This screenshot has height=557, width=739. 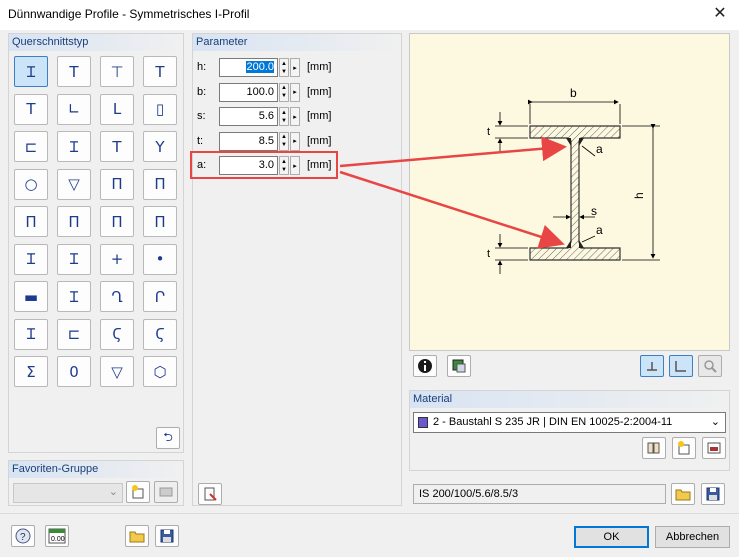 What do you see at coordinates (453, 152) in the screenshot?
I see `arrow-to-top-weld` at bounding box center [453, 152].